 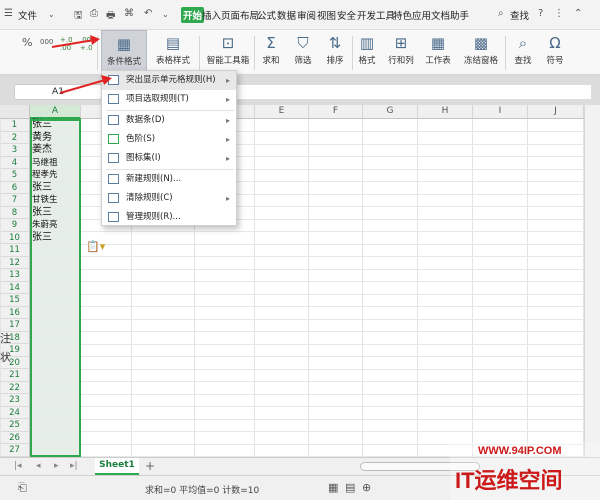 What do you see at coordinates (15, 125) in the screenshot?
I see `row-header-1: 1` at bounding box center [15, 125].